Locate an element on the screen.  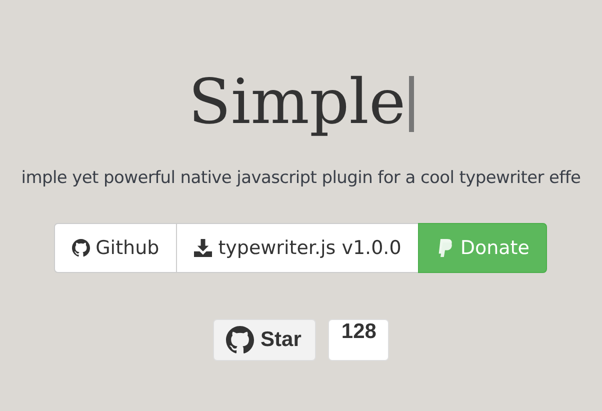
tagline: imple yet powerful native javascript plugin for a cool typewriter effe is located at coordinates (301, 178).